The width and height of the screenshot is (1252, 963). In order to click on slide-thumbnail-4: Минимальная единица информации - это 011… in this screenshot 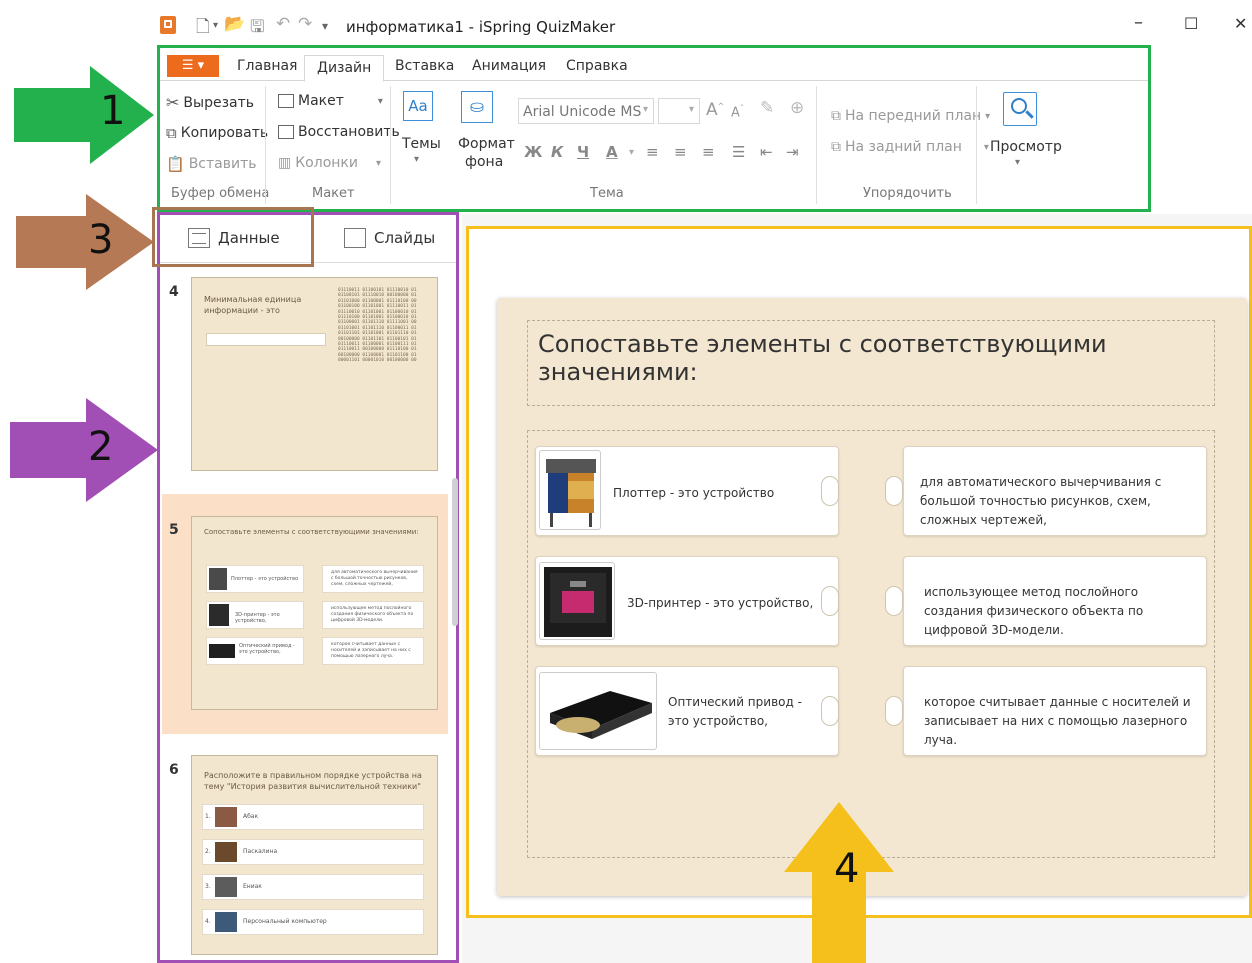, I will do `click(314, 374)`.